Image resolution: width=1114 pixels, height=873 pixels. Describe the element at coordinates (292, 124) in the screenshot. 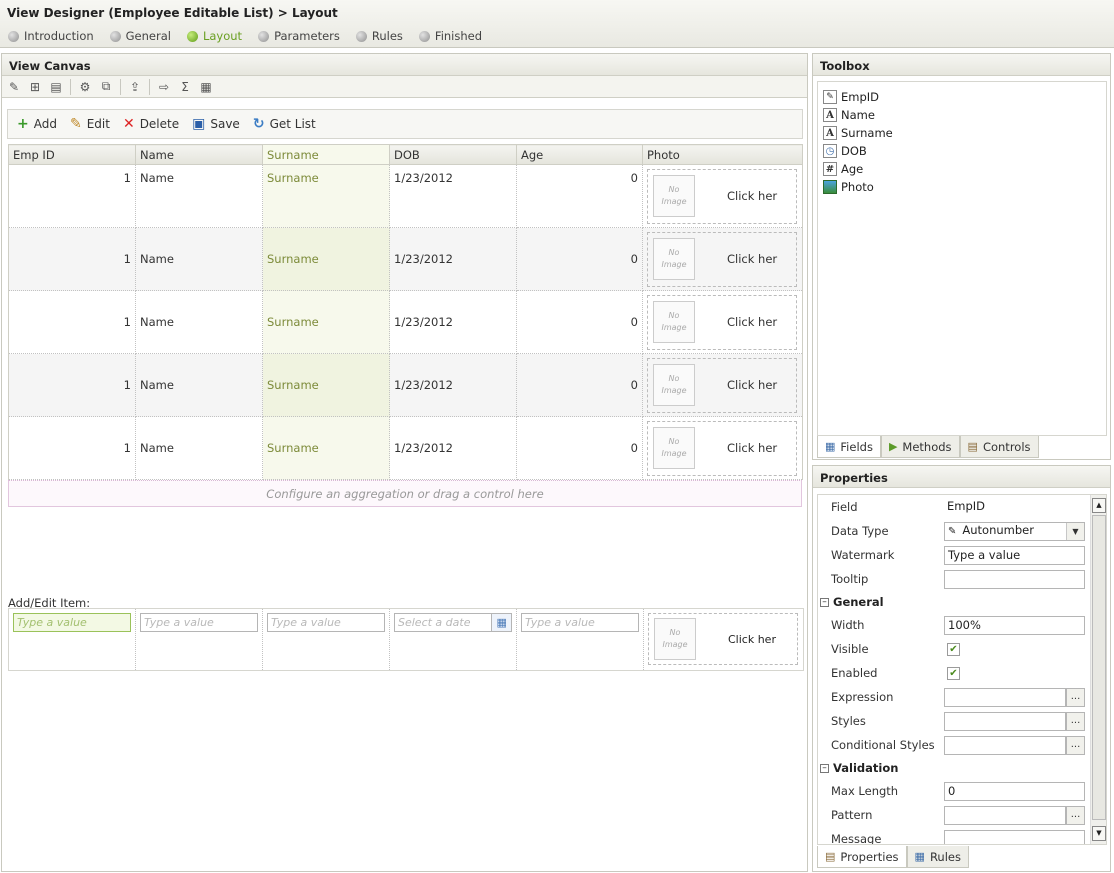

I see `get-list-button-label: Get List` at that location.